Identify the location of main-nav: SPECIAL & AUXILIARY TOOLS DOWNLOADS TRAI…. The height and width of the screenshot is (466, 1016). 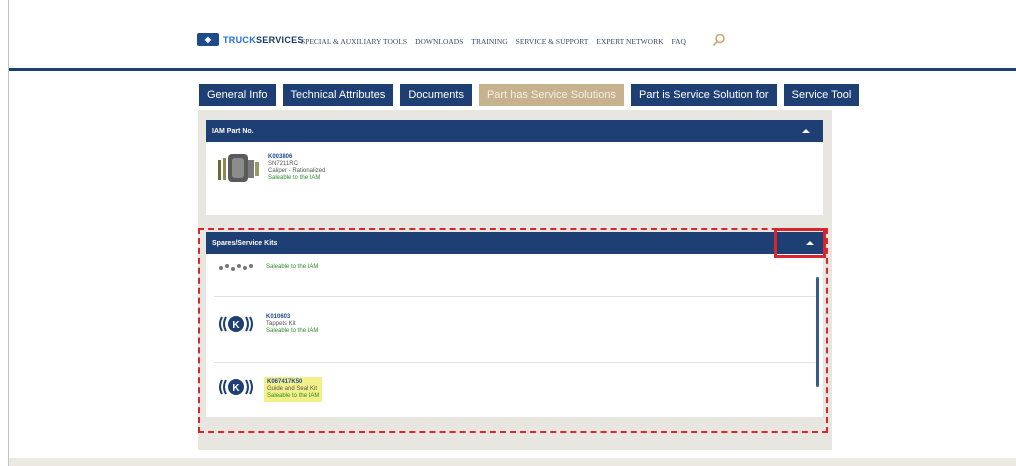
(493, 41).